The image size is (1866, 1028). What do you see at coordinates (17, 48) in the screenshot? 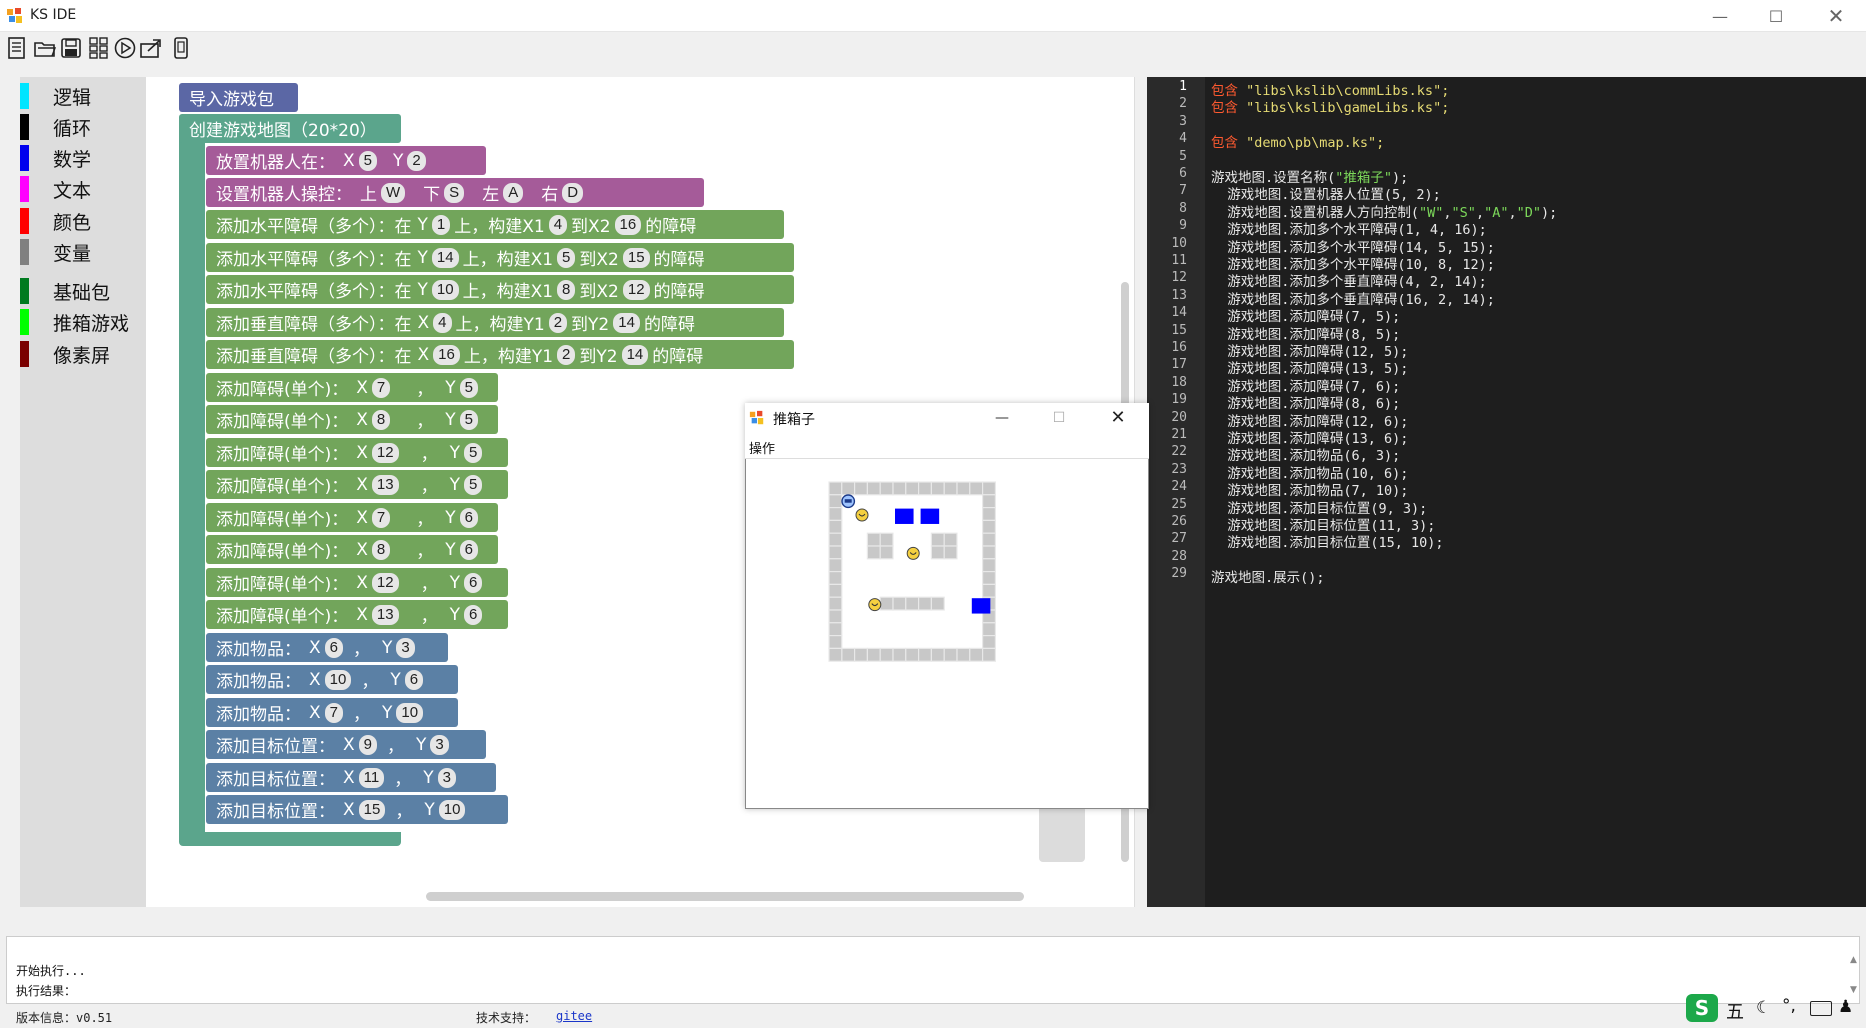
I see `new-file-icon` at bounding box center [17, 48].